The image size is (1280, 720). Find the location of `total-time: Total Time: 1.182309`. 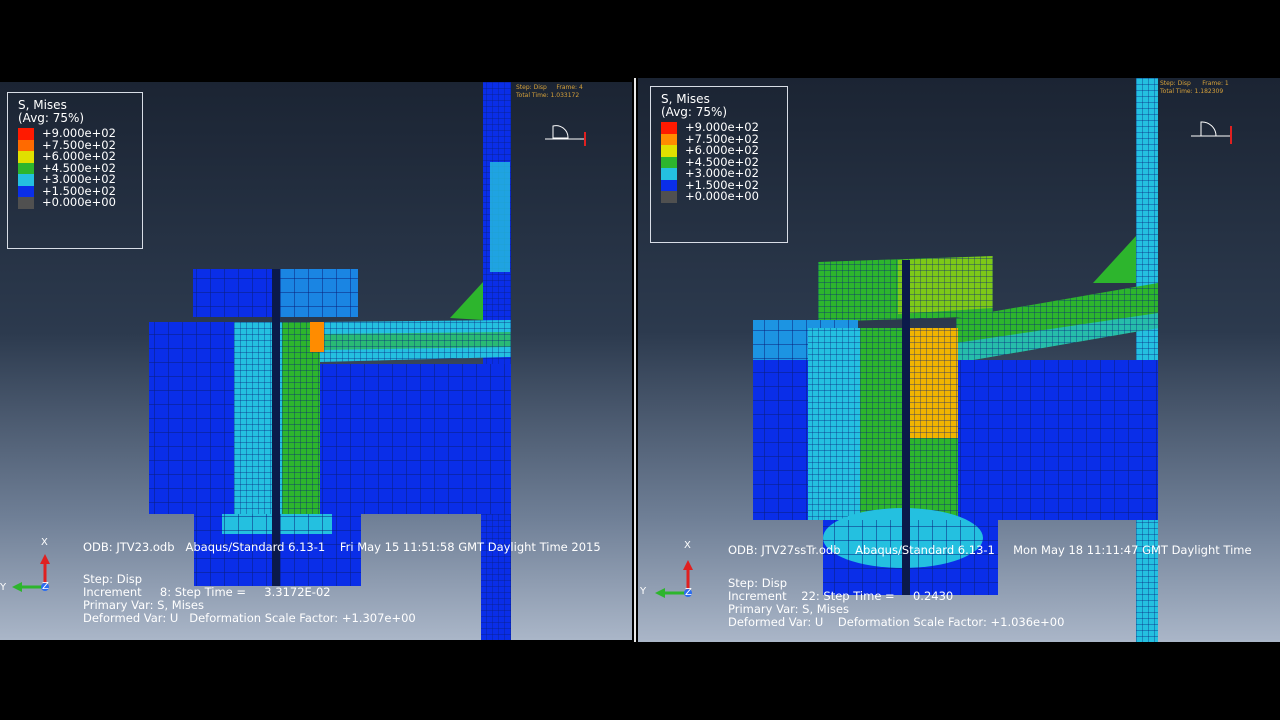

total-time: Total Time: 1.182309 is located at coordinates (1192, 91).